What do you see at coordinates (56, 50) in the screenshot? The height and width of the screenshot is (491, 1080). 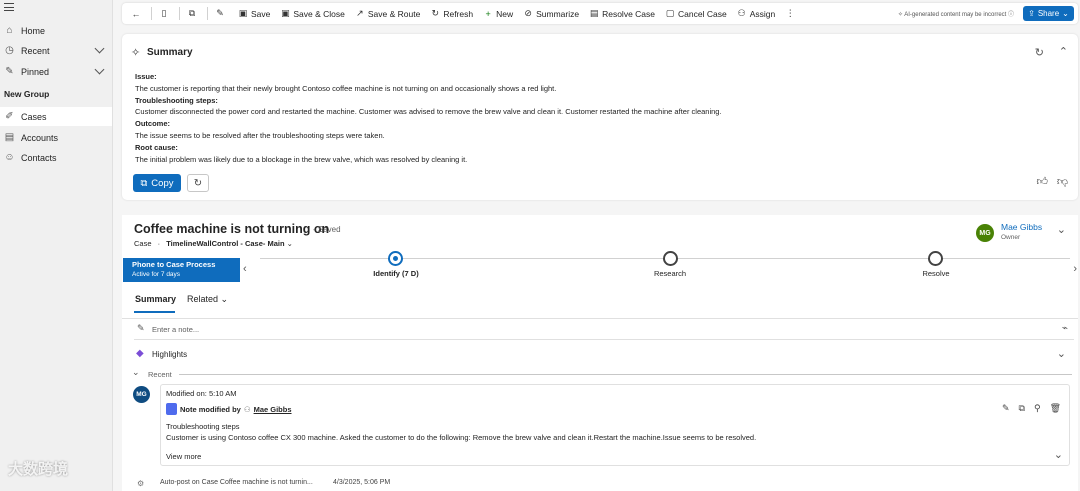 I see `sidebar-item-recent: ◷ Recent` at bounding box center [56, 50].